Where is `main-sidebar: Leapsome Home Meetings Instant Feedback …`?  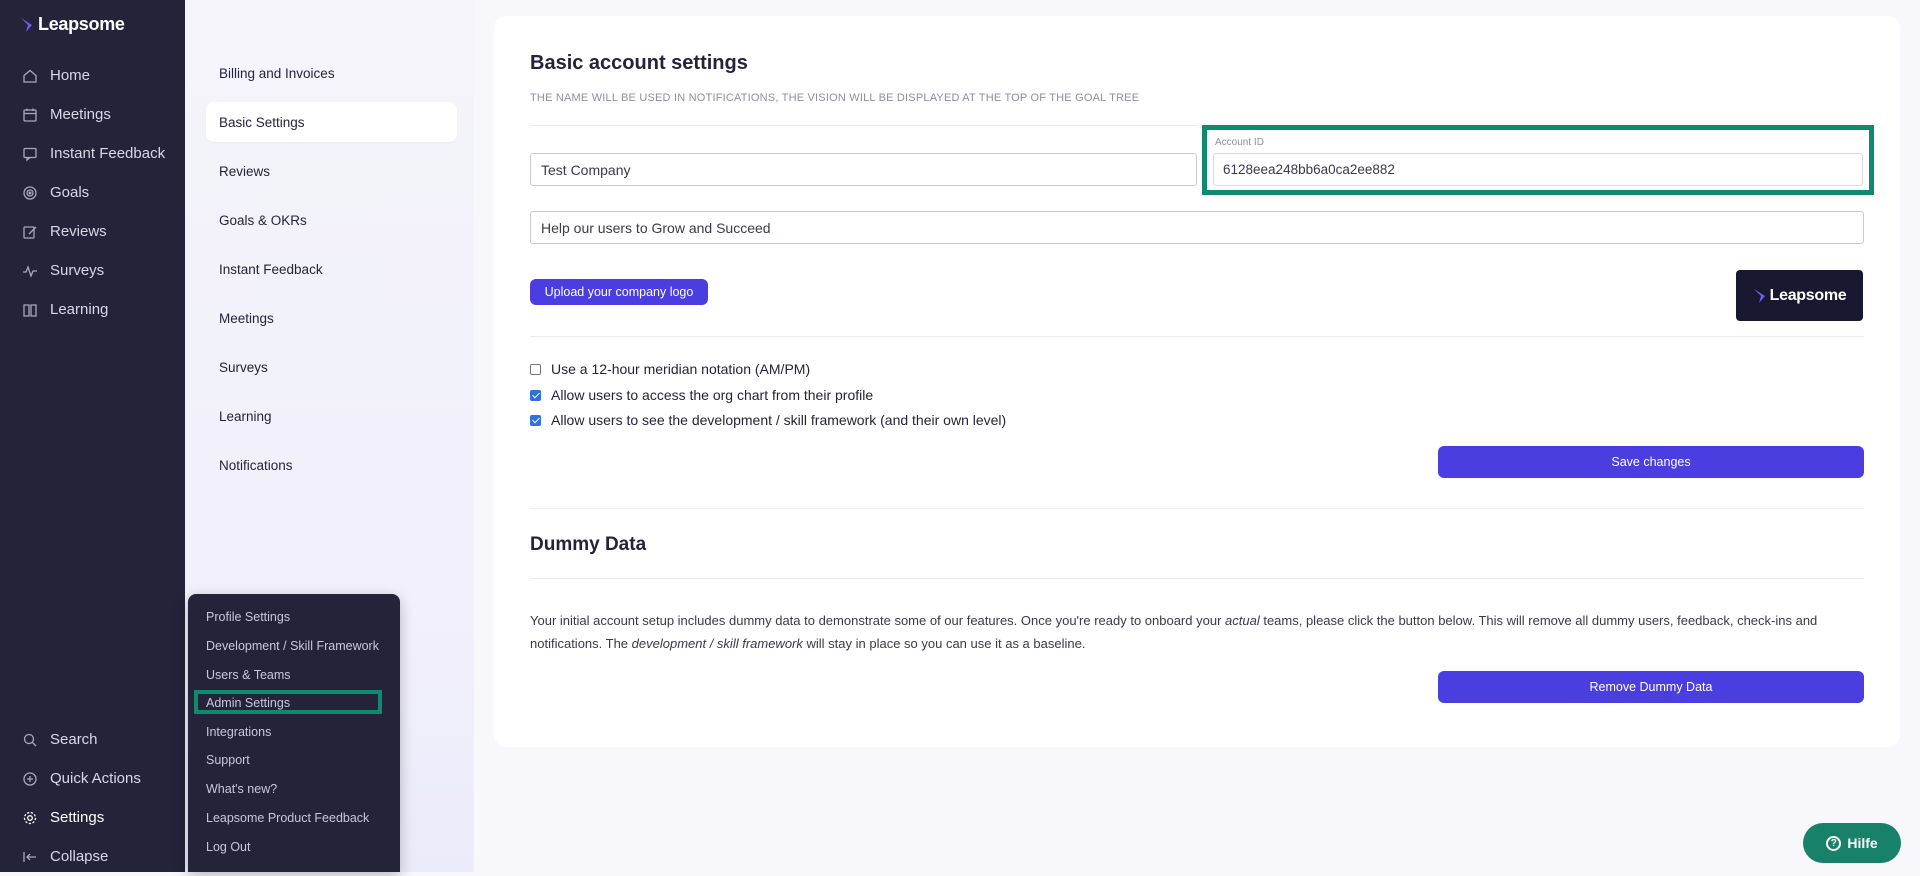 main-sidebar: Leapsome Home Meetings Instant Feedback … is located at coordinates (92, 436).